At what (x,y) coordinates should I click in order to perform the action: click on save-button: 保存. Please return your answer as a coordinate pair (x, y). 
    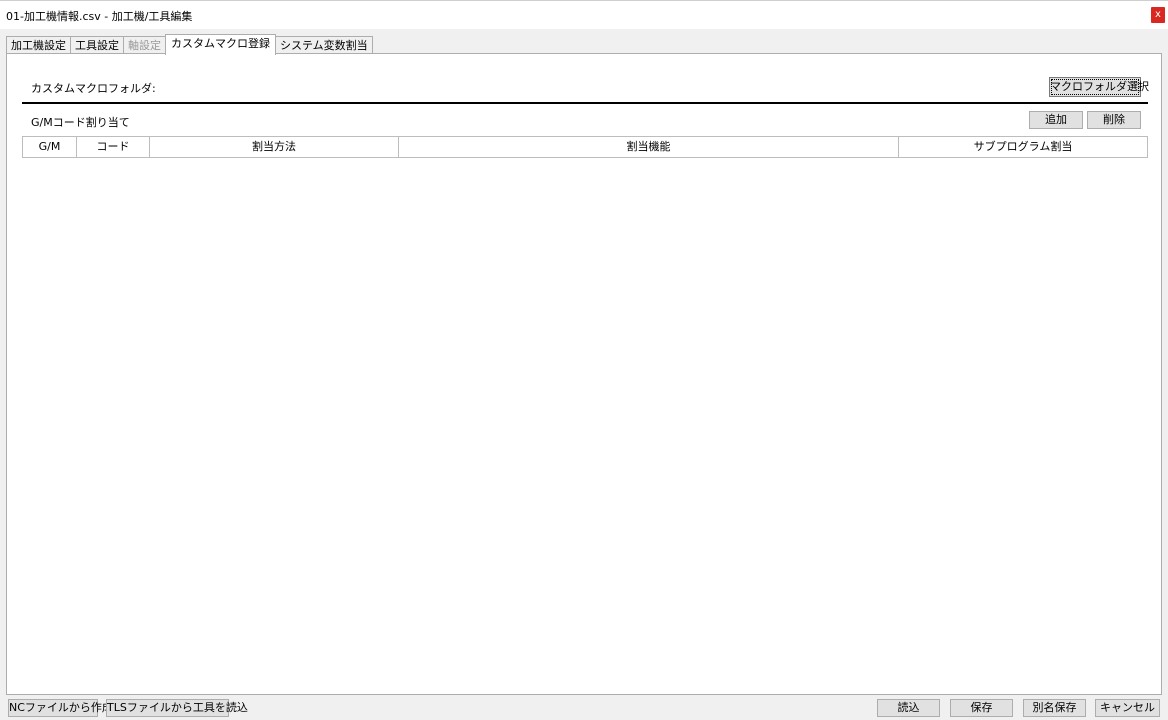
    Looking at the image, I should click on (981, 708).